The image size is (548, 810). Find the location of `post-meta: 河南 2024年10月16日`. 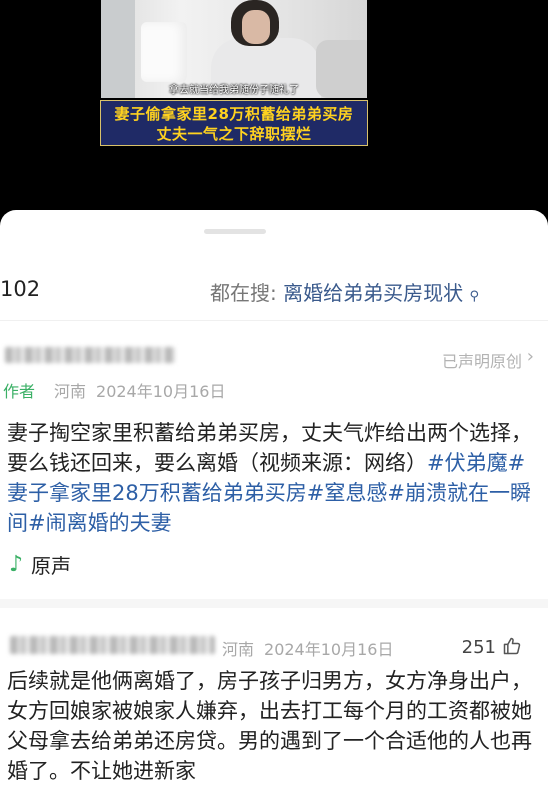

post-meta: 河南 2024年10月16日 is located at coordinates (139, 390).